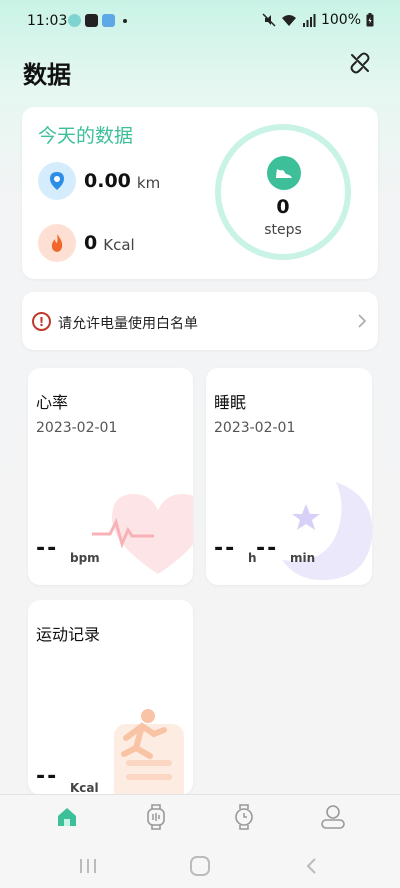  Describe the element at coordinates (57, 181) in the screenshot. I see `location-pin-icon` at that location.